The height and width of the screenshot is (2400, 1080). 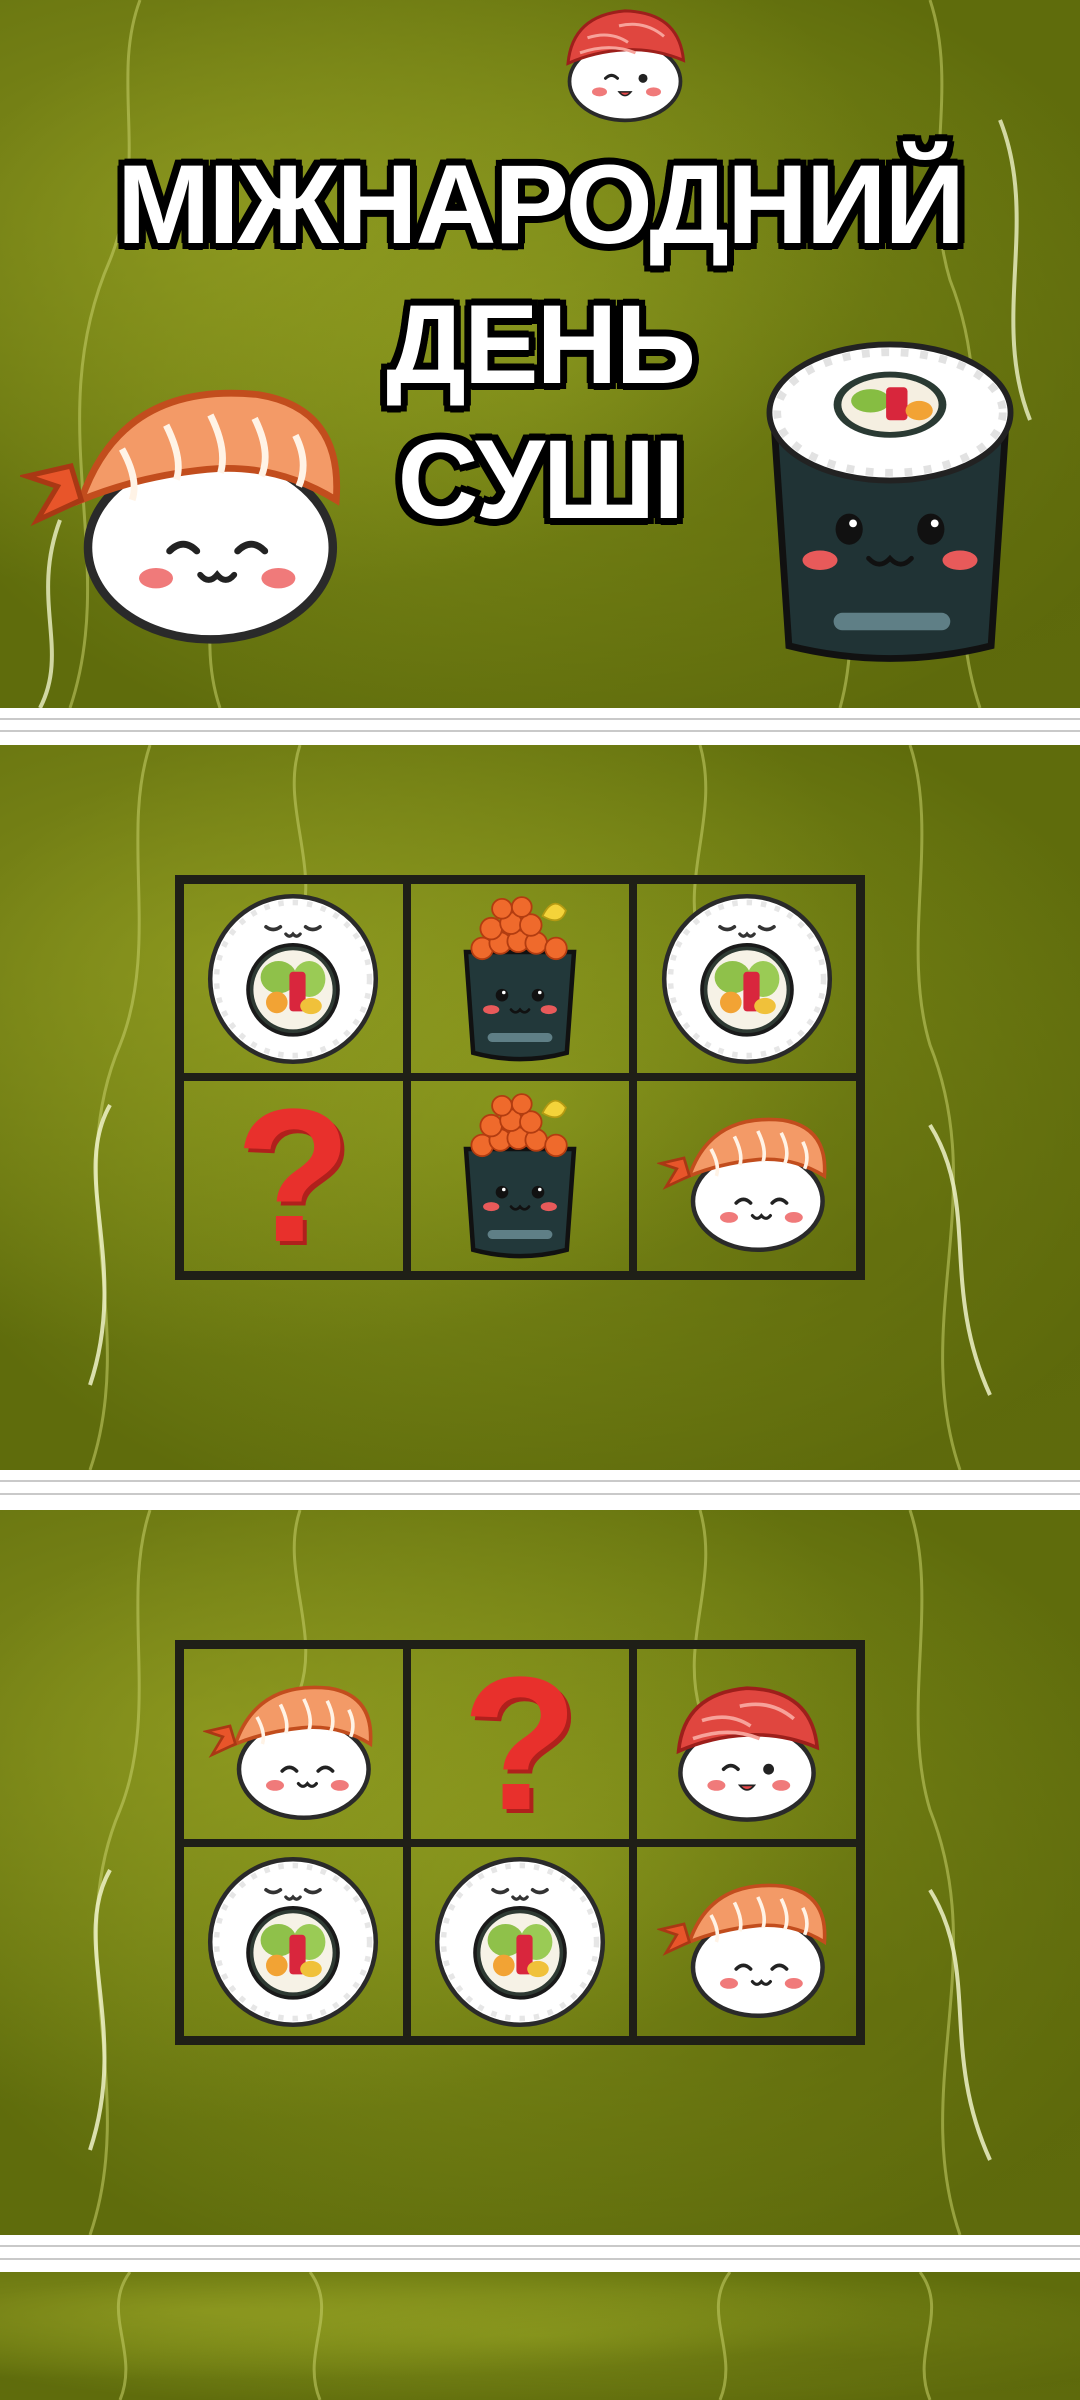 I want to click on title-line-3: СУШІ, so click(x=541, y=479).